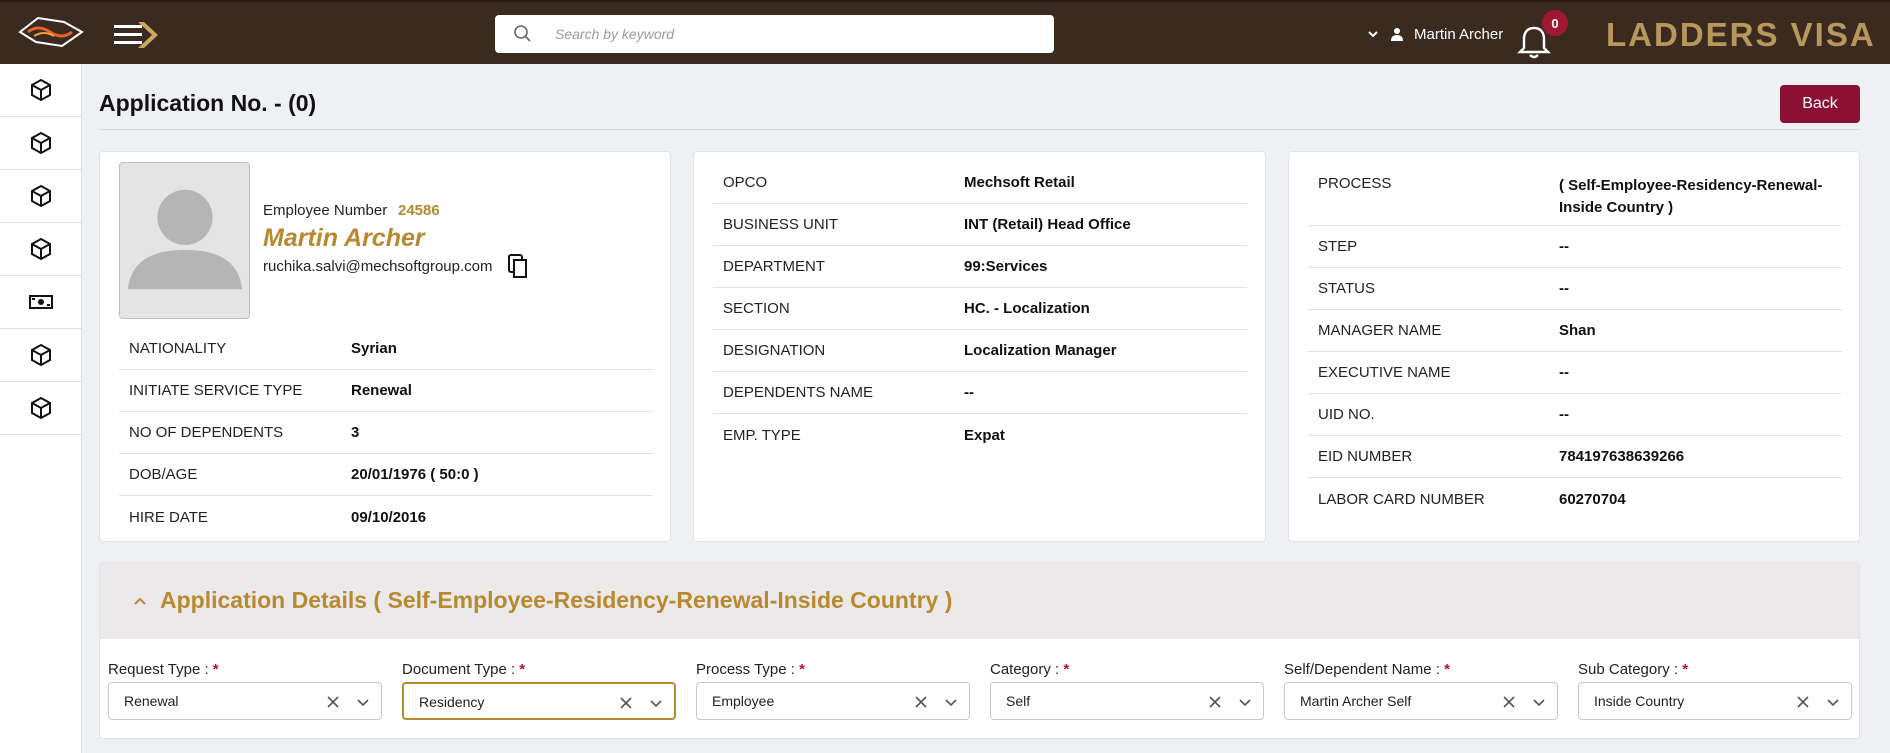 This screenshot has height=753, width=1890. Describe the element at coordinates (980, 267) in the screenshot. I see `info-row: DEPARTMENT 99:Services` at that location.